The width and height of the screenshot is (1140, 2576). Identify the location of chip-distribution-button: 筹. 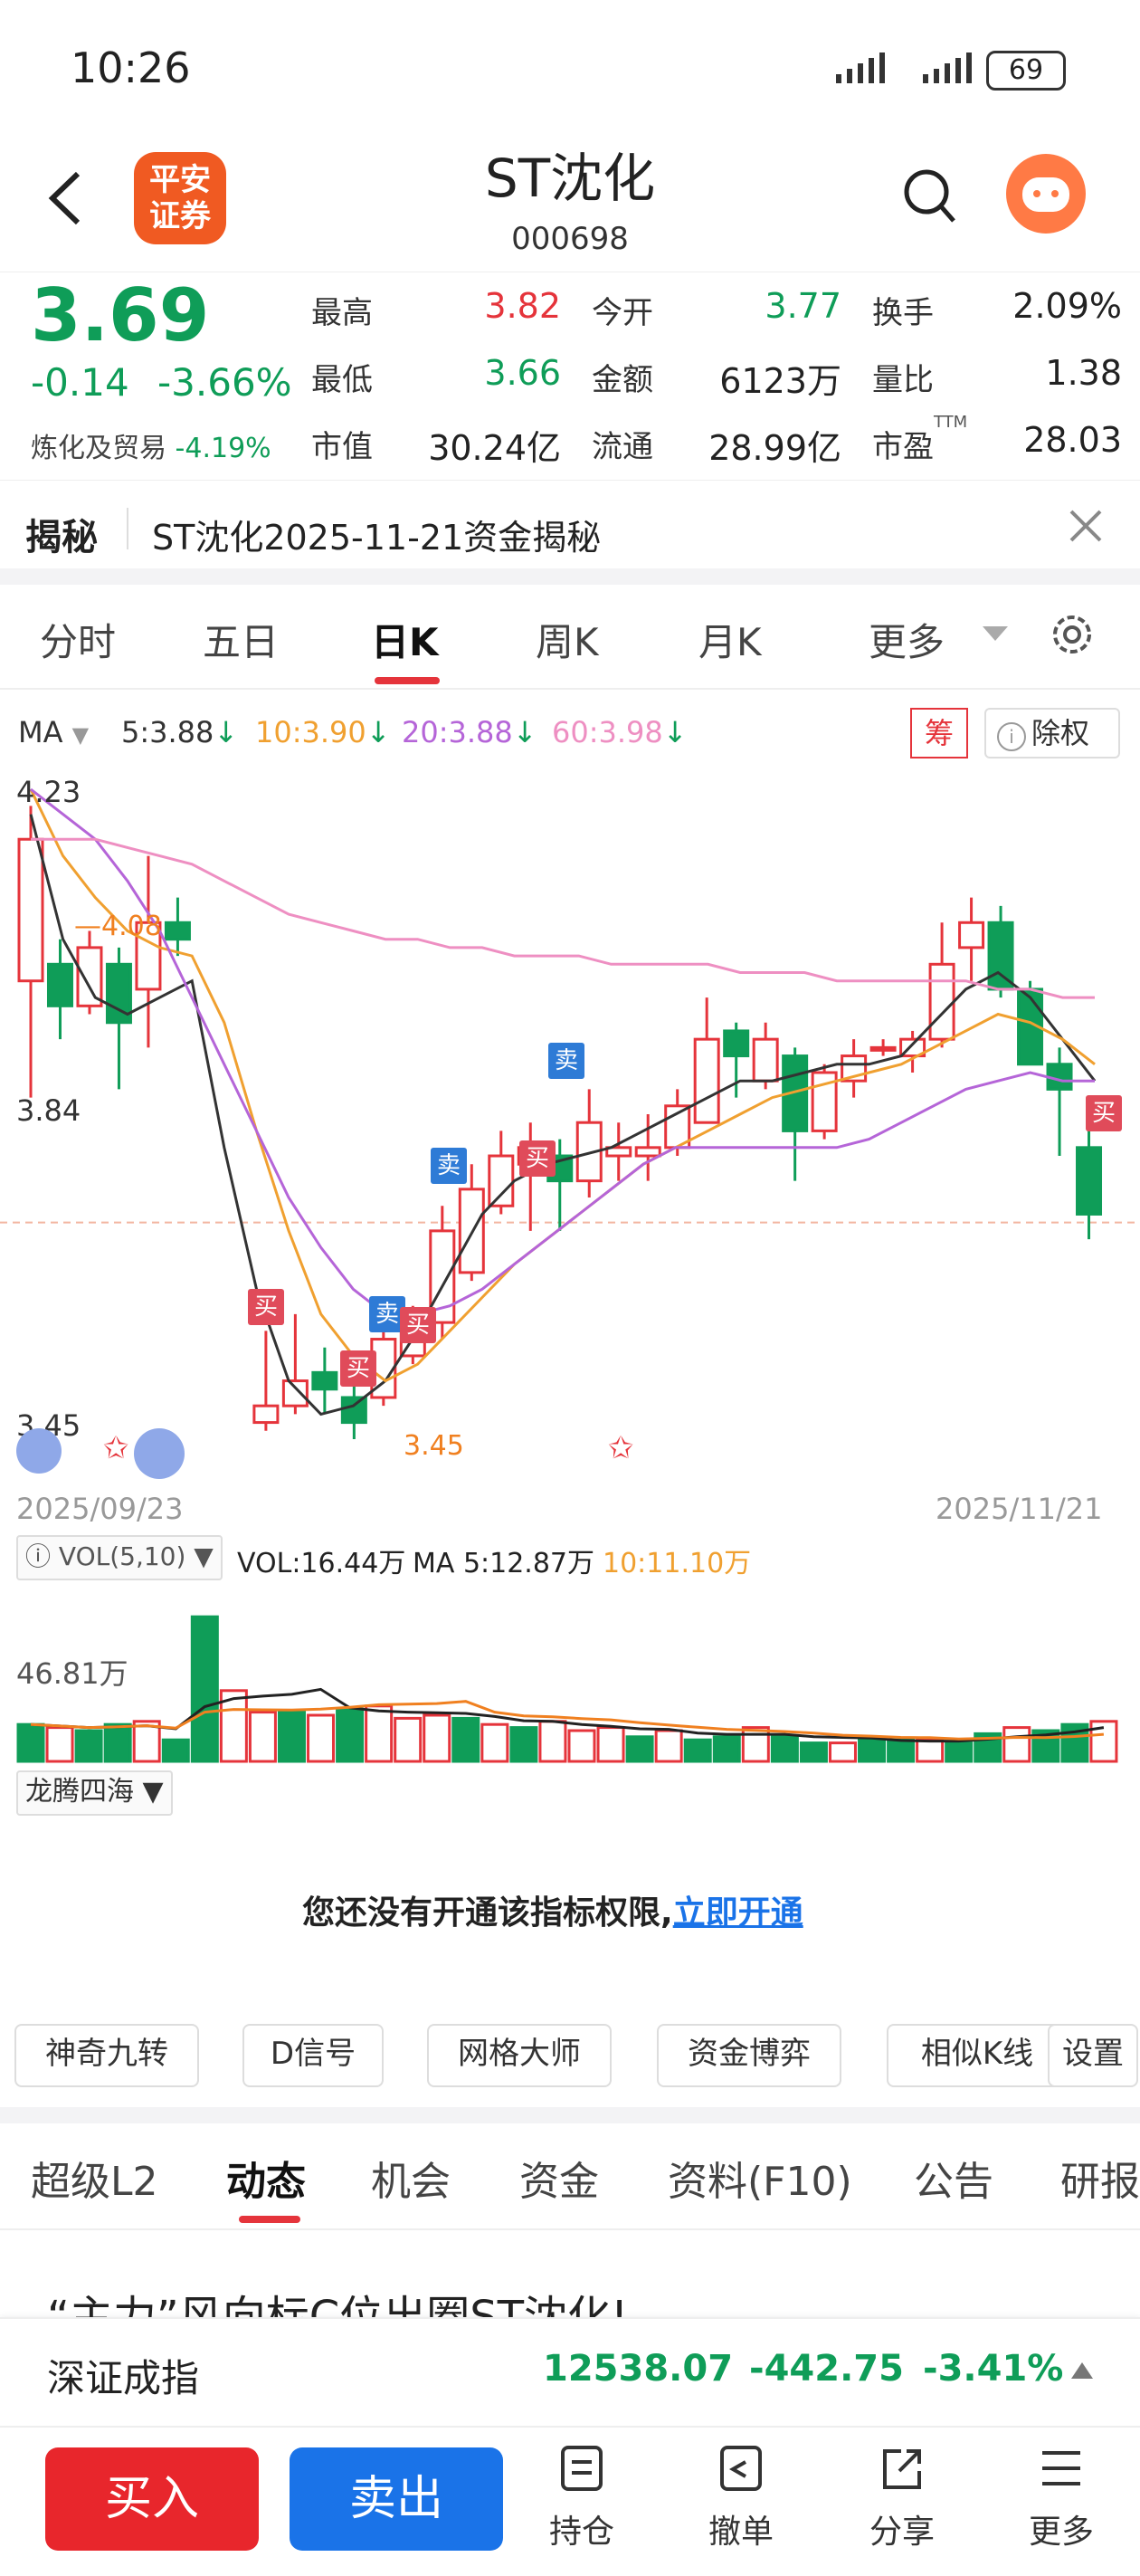
(939, 733).